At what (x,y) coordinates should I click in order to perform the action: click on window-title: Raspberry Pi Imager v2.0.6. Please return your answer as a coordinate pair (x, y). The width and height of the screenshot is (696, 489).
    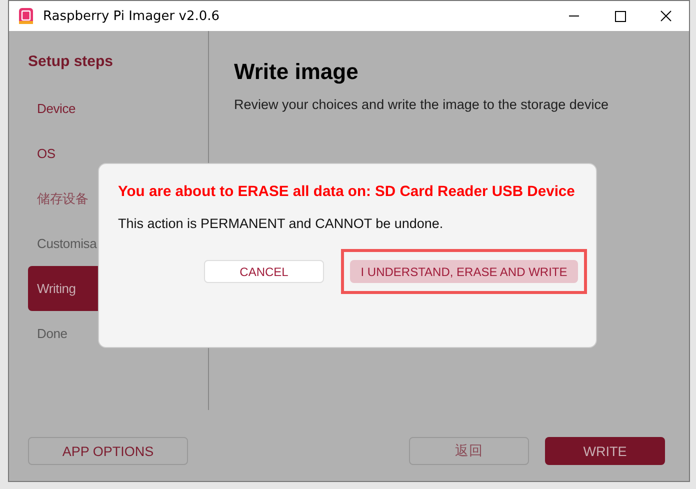
    Looking at the image, I should click on (131, 16).